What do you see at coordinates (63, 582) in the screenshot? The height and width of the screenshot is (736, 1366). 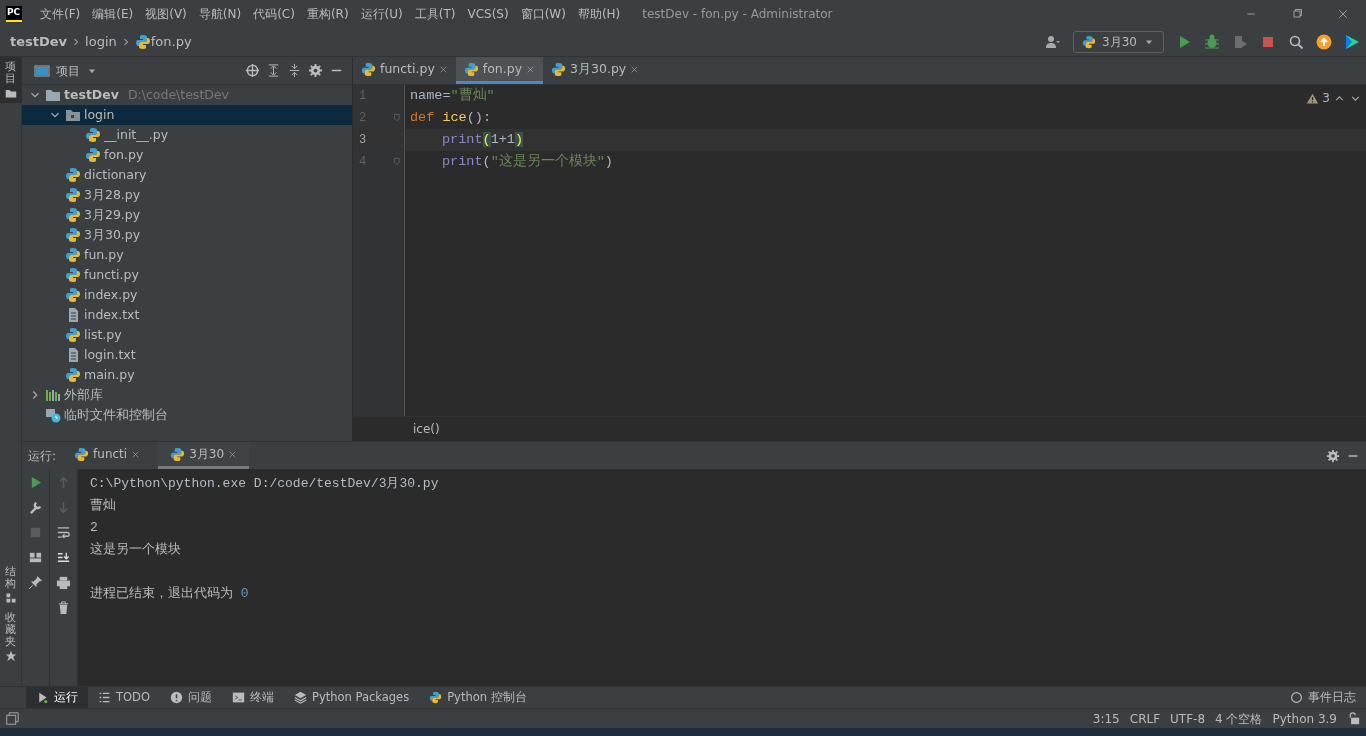 I see `print-icon` at bounding box center [63, 582].